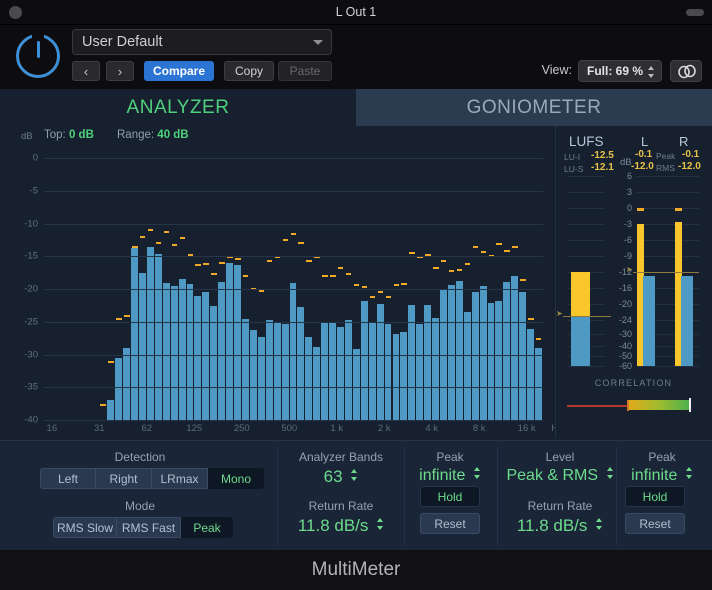  I want to click on analyzer-range-caption: Range:, so click(136, 135).